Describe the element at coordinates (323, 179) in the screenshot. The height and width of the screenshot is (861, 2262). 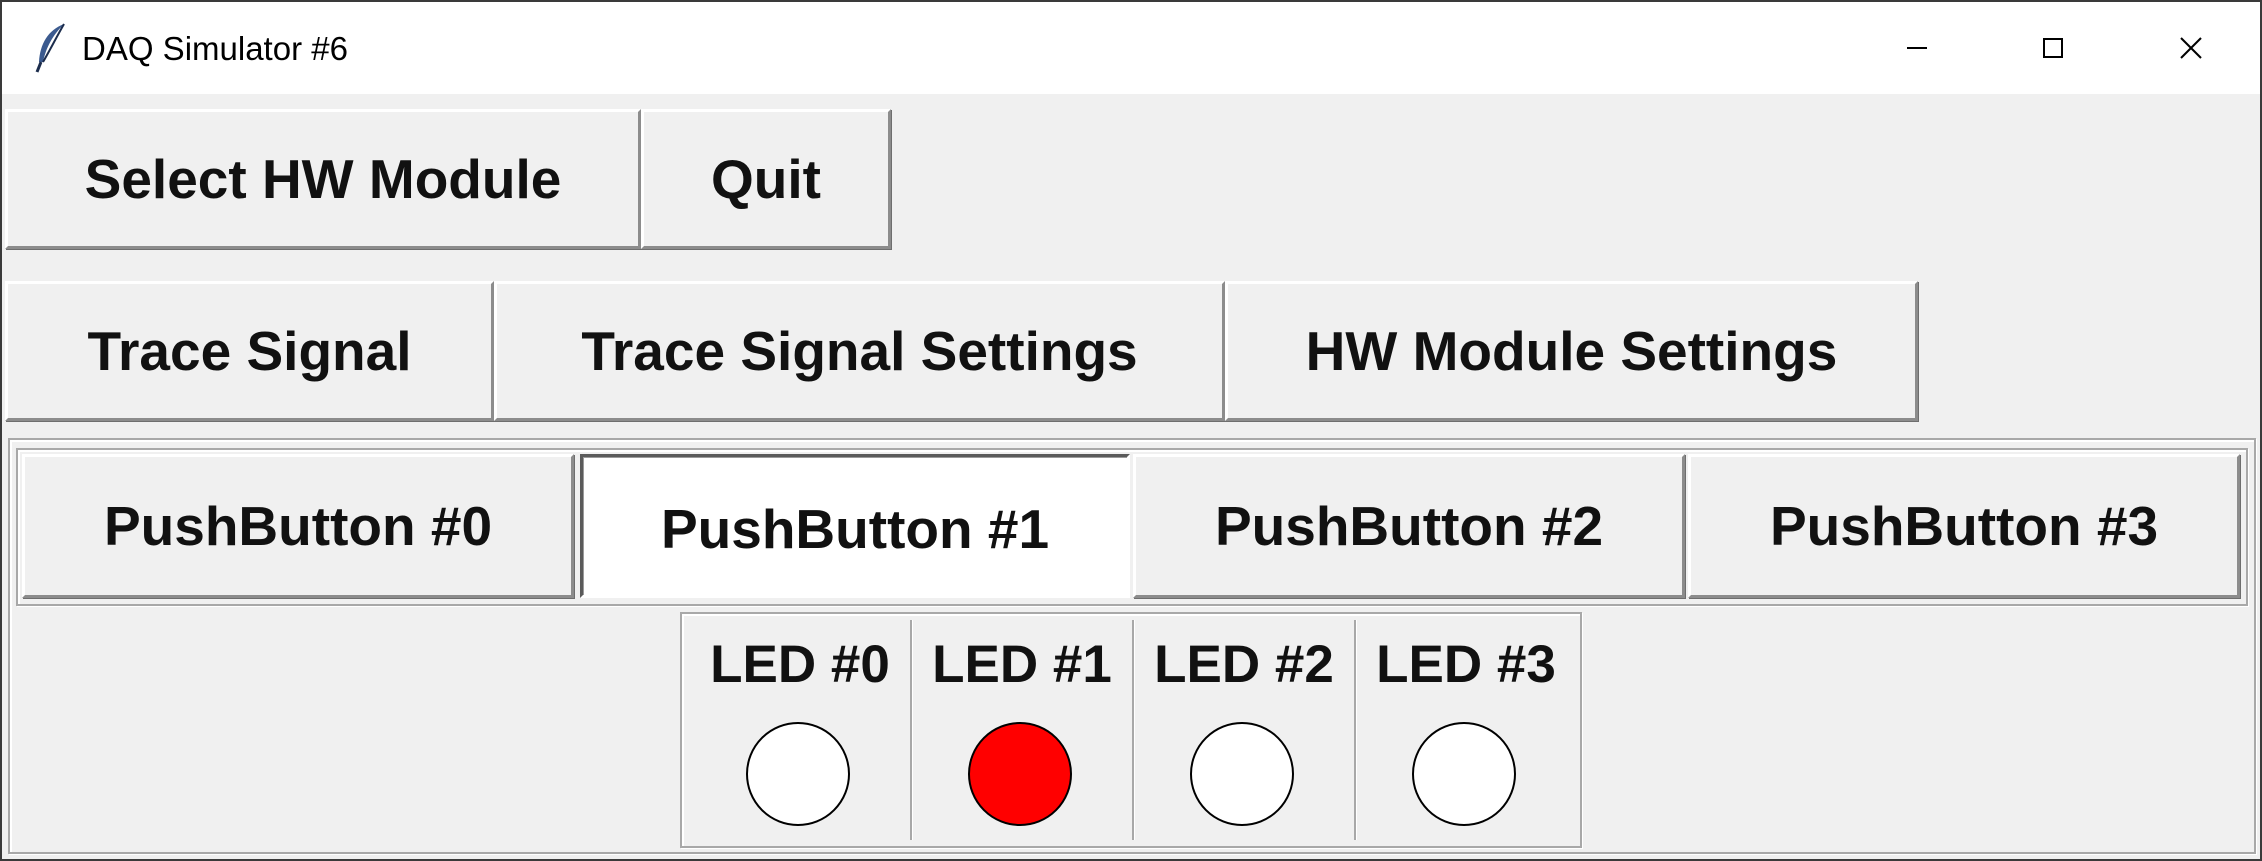
I see `select-hw-module-button: Select HW Module` at that location.